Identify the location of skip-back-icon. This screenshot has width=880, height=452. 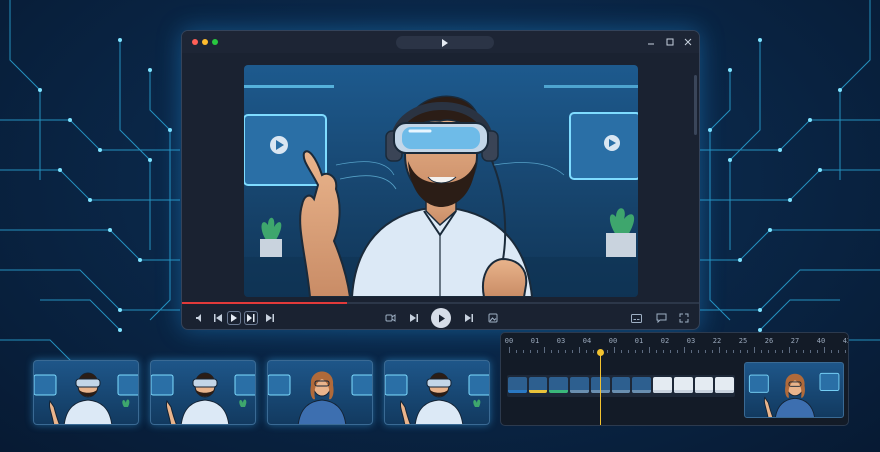
(218, 318).